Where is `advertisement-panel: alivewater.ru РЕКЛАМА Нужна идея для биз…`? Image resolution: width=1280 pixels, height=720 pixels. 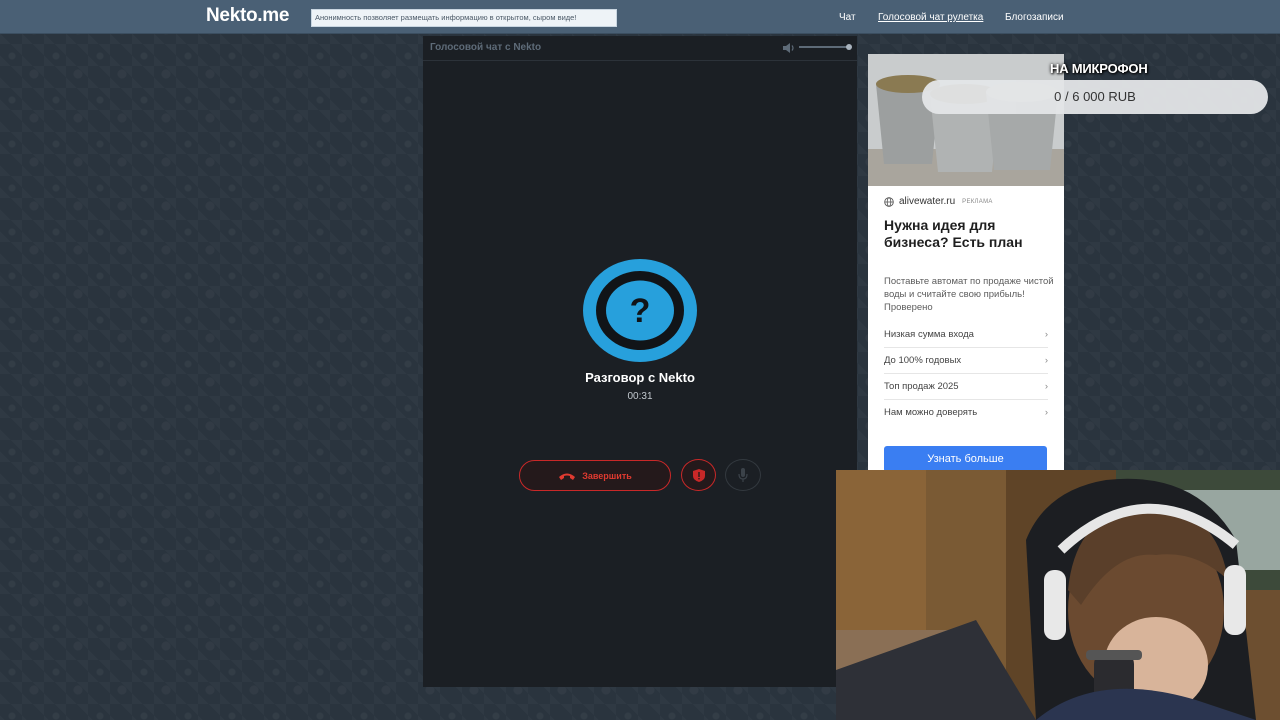
advertisement-panel: alivewater.ru РЕКЛАМА Нужна идея для биз… is located at coordinates (966, 262).